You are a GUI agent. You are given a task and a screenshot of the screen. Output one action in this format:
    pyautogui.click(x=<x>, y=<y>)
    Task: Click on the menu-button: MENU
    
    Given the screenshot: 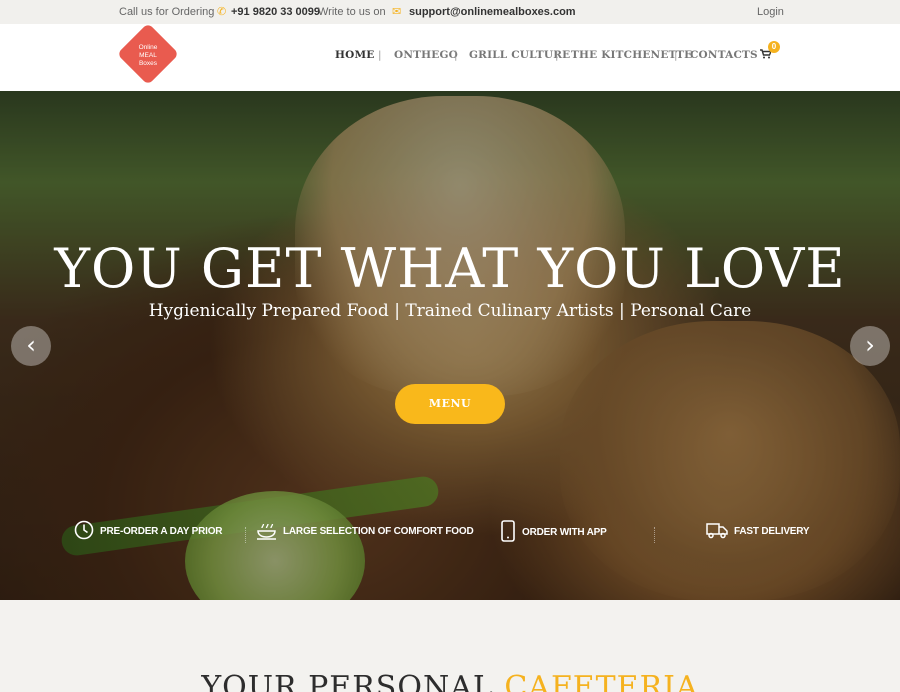 What is the action you would take?
    pyautogui.click(x=450, y=404)
    